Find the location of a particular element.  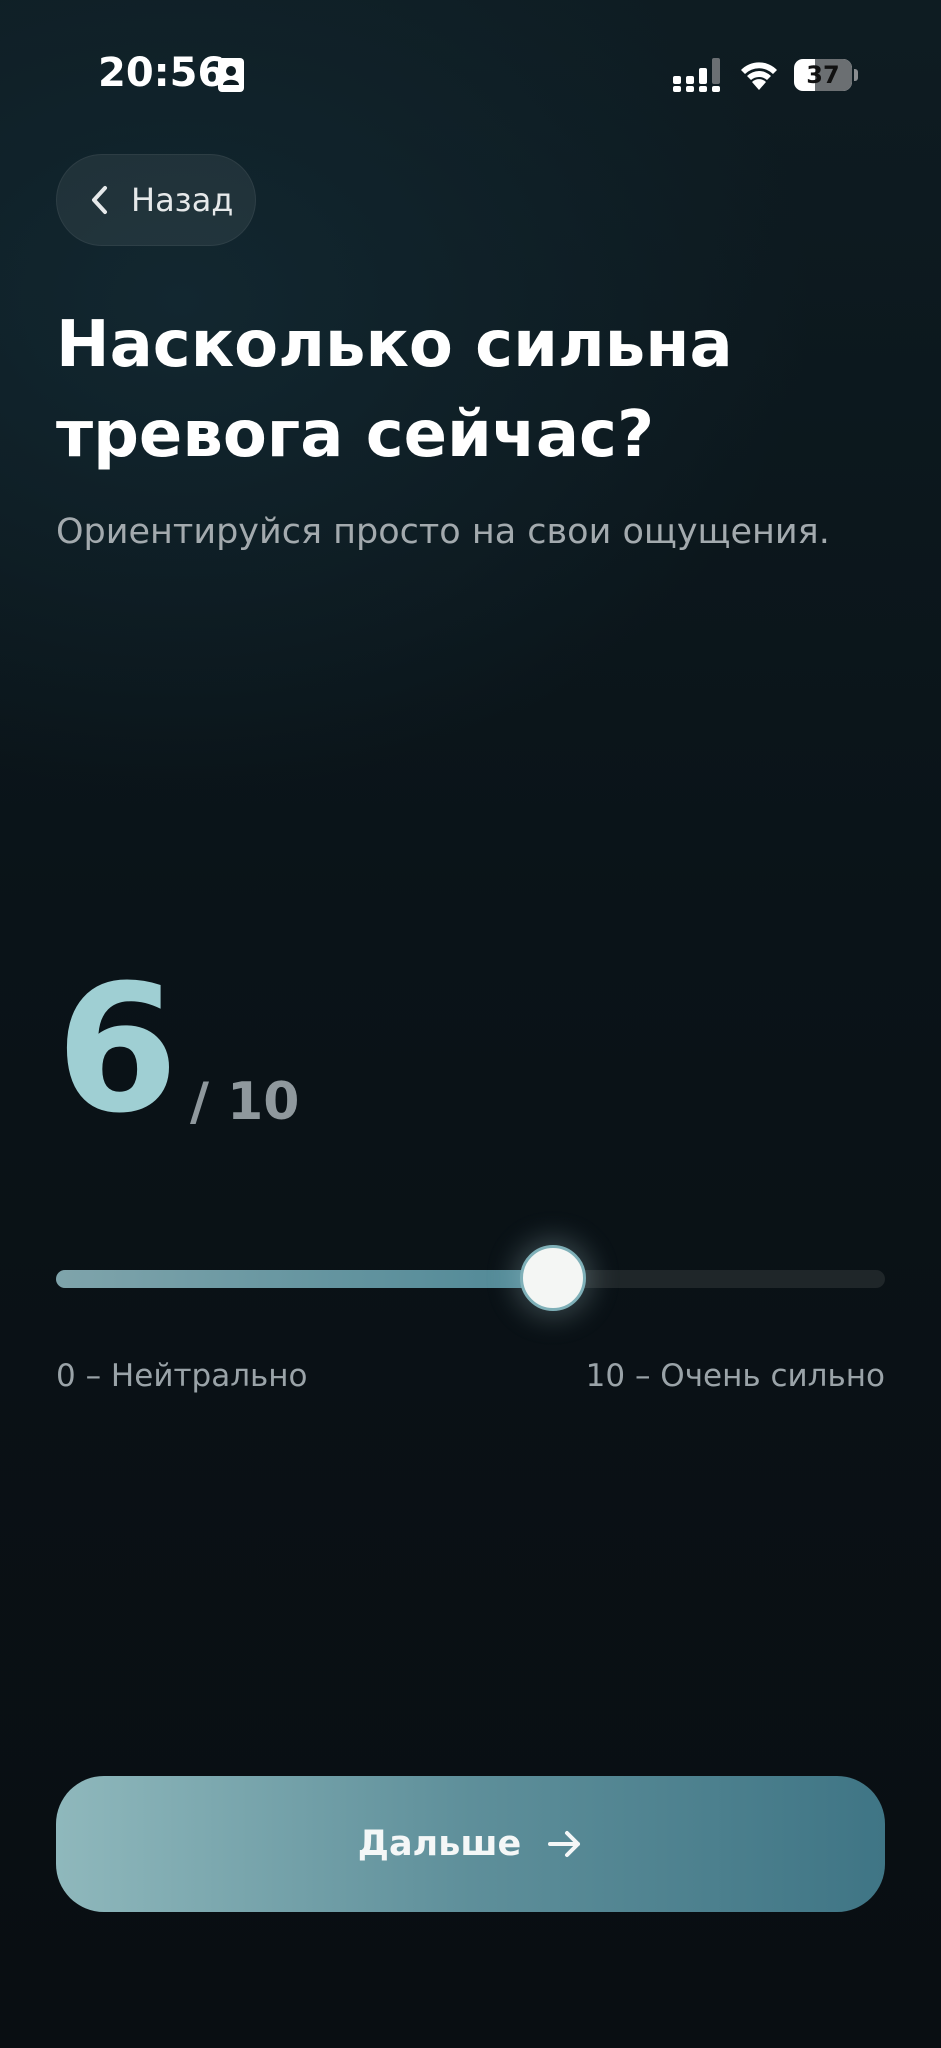

title-line-1: Насколько сильна is located at coordinates (394, 345).